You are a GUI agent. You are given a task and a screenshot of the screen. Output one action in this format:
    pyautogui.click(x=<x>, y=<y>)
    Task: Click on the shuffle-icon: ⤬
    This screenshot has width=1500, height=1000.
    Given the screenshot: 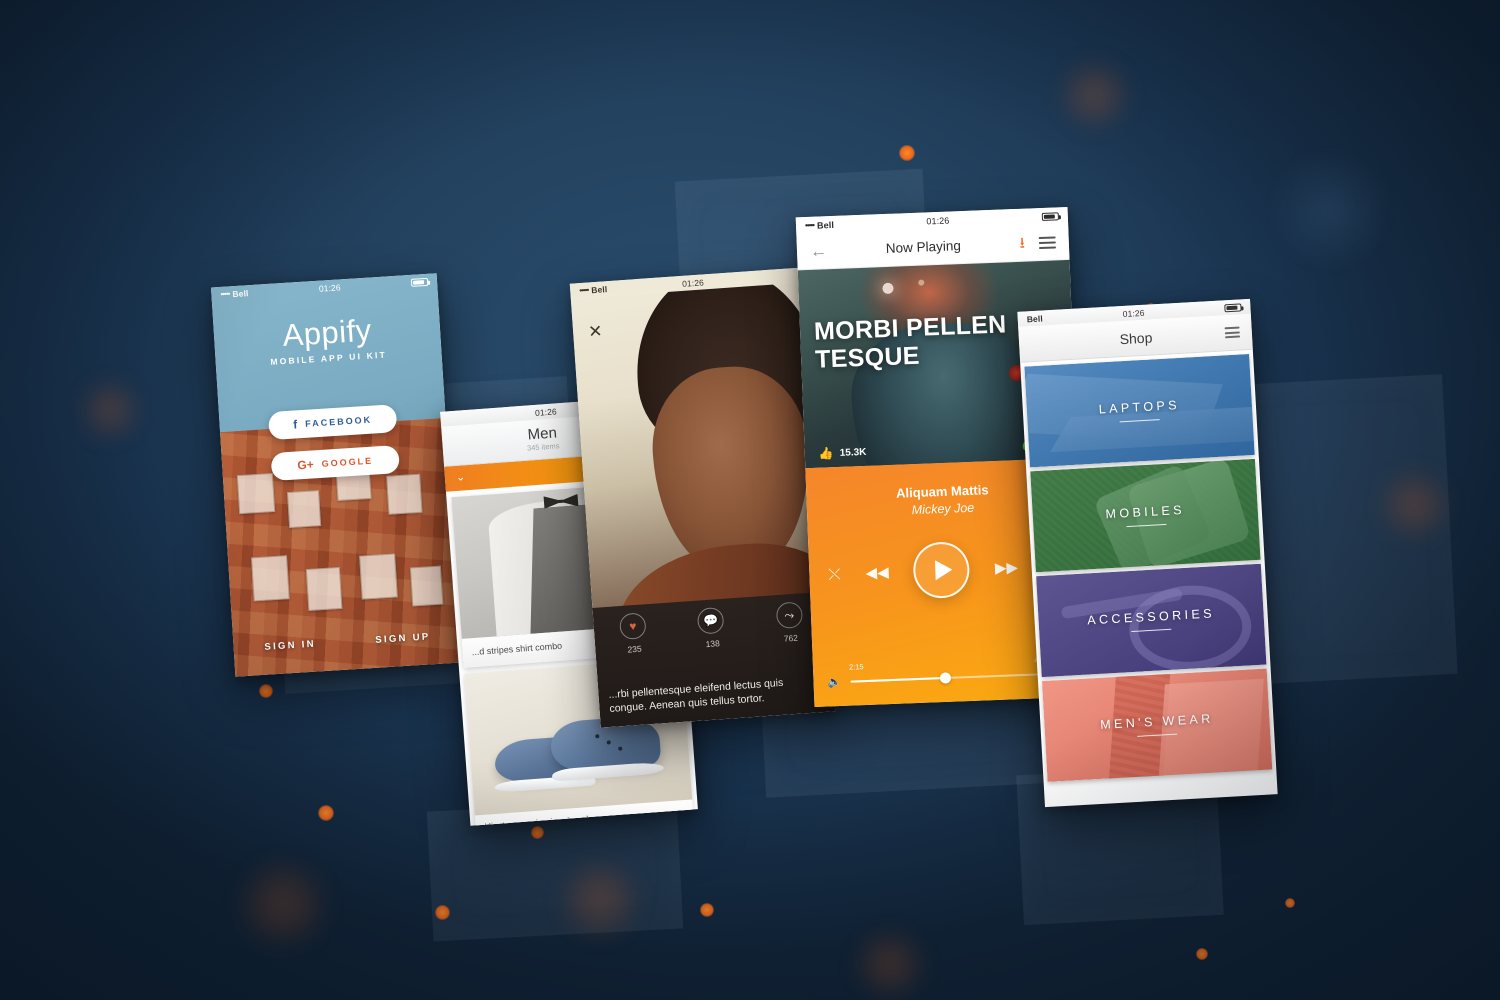 What is the action you would take?
    pyautogui.click(x=834, y=573)
    